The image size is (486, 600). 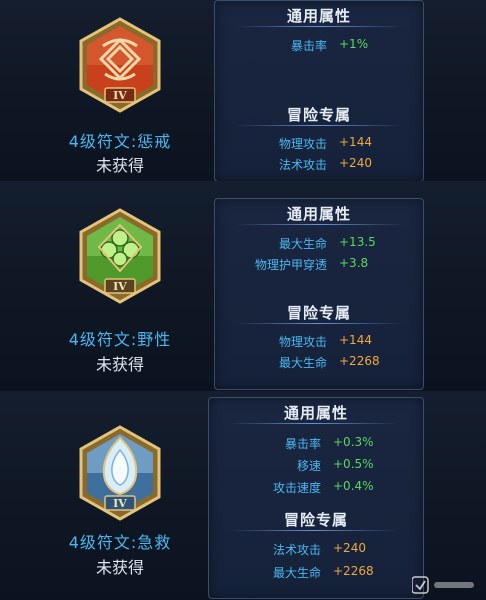 I want to click on stat-value: +1%, so click(x=354, y=44).